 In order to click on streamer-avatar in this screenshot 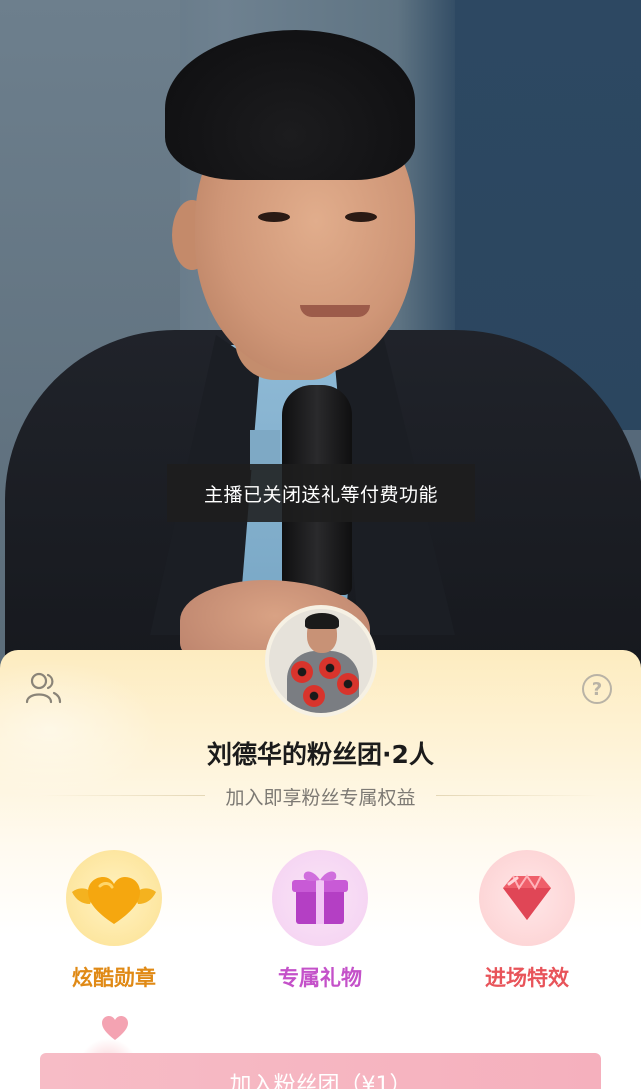, I will do `click(321, 661)`.